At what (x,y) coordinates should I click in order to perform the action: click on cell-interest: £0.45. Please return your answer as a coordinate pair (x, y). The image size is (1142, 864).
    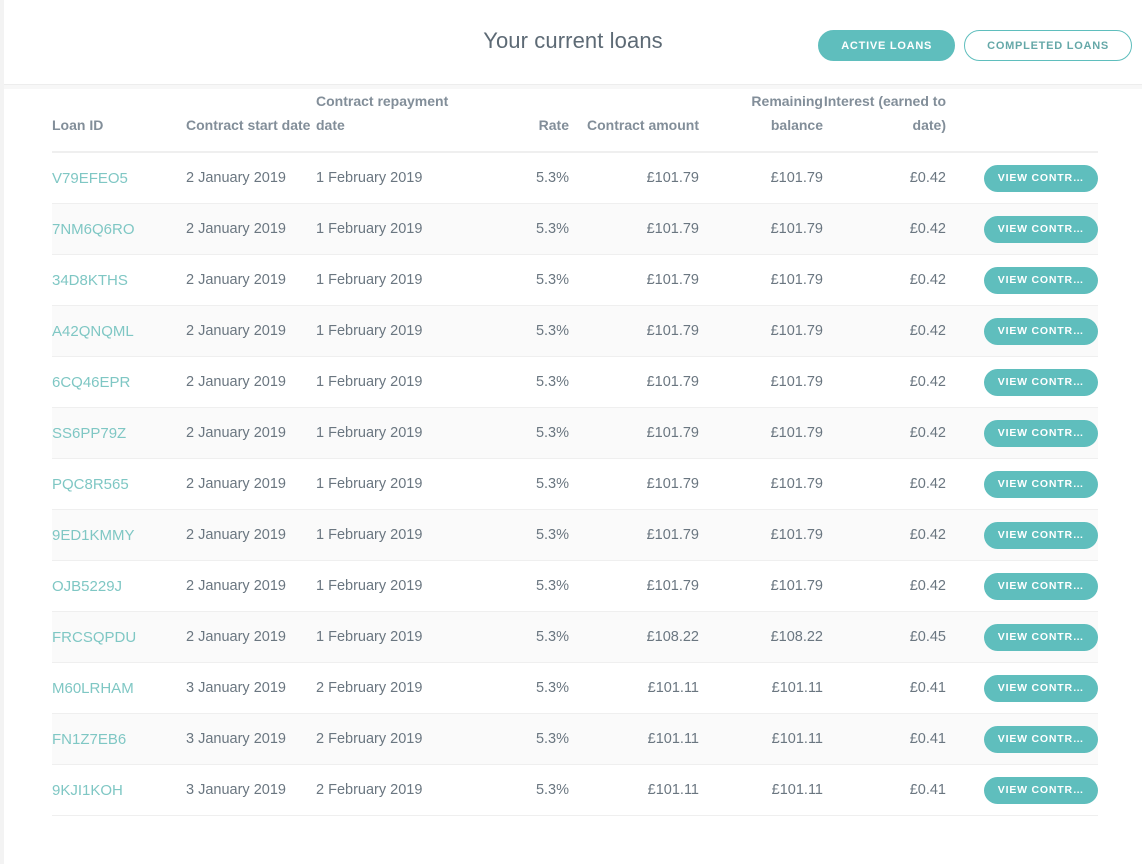
    Looking at the image, I should click on (884, 637).